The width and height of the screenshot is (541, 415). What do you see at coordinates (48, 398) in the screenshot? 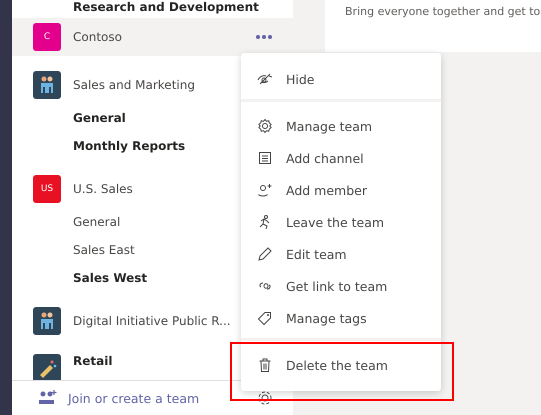
I see `people-add-icon` at bounding box center [48, 398].